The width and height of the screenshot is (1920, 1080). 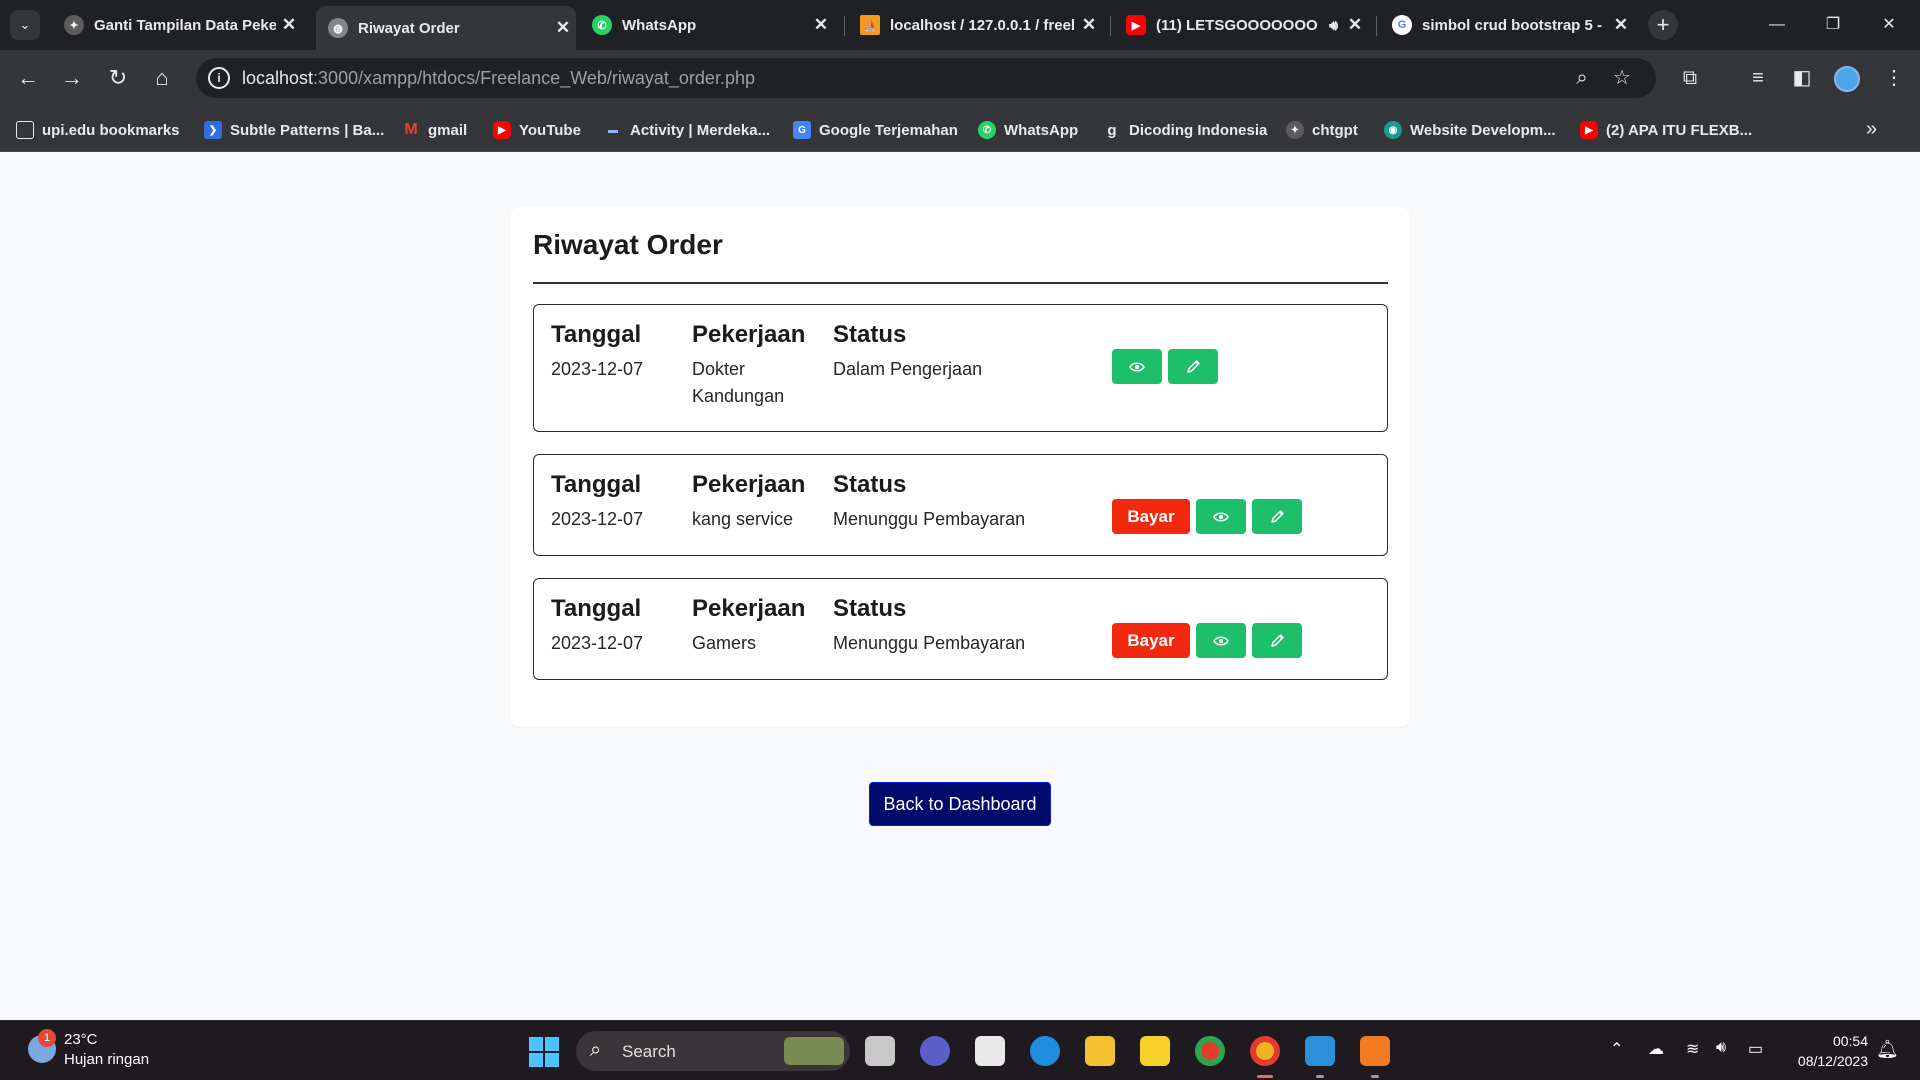 I want to click on tab-ganti-tampilan: ✦ Ganti Tampilan Data Peker ✕, so click(x=177, y=25).